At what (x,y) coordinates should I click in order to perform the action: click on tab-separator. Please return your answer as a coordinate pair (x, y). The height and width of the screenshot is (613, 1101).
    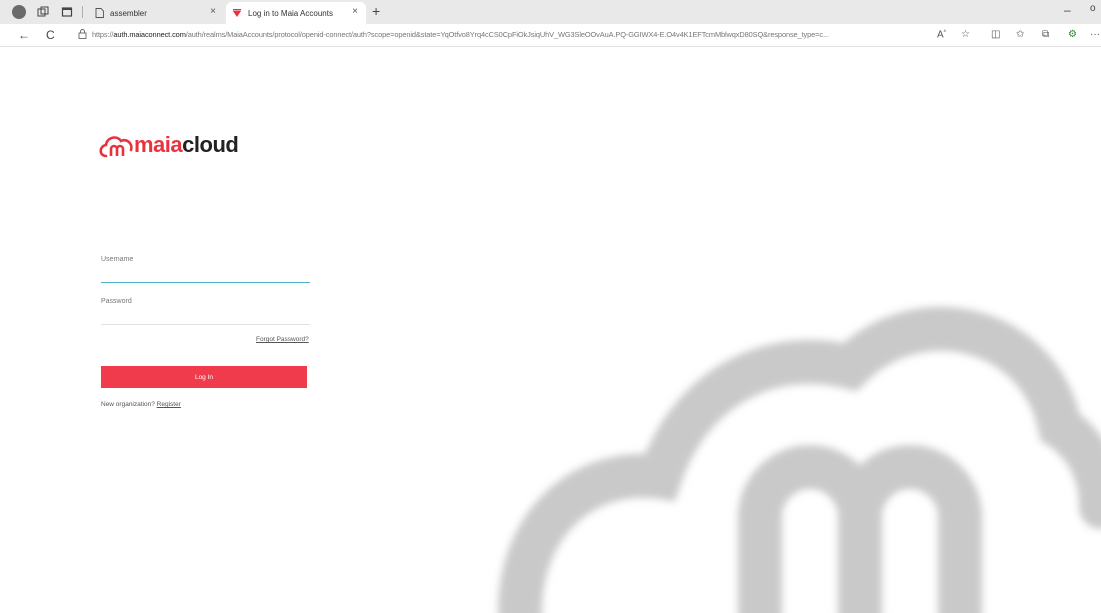
    Looking at the image, I should click on (82, 12).